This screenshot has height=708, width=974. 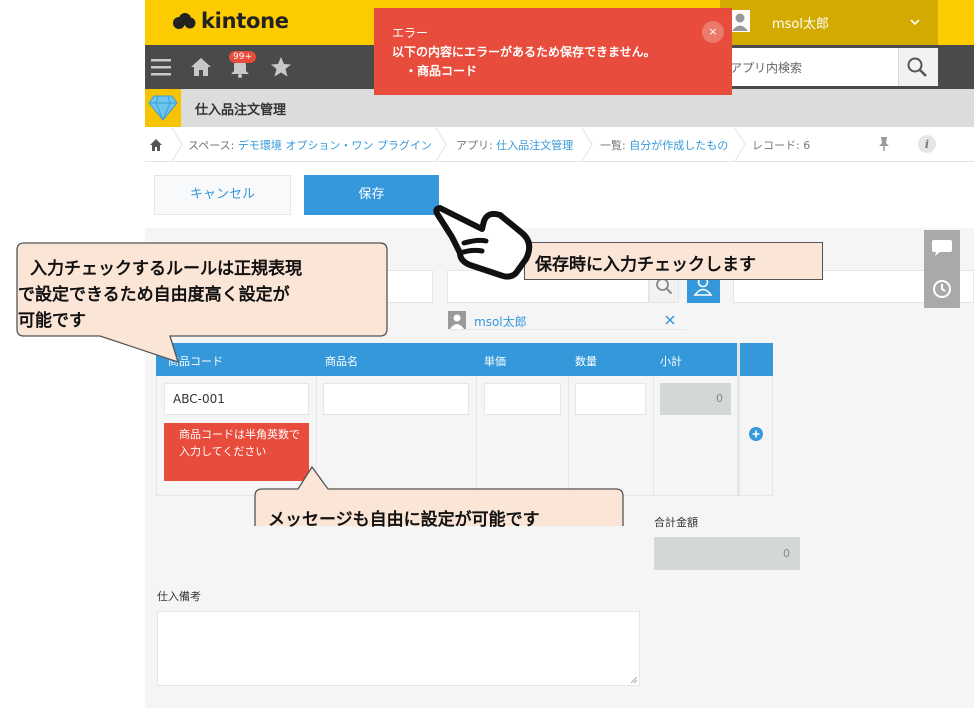 I want to click on comment-icon, so click(x=942, y=248).